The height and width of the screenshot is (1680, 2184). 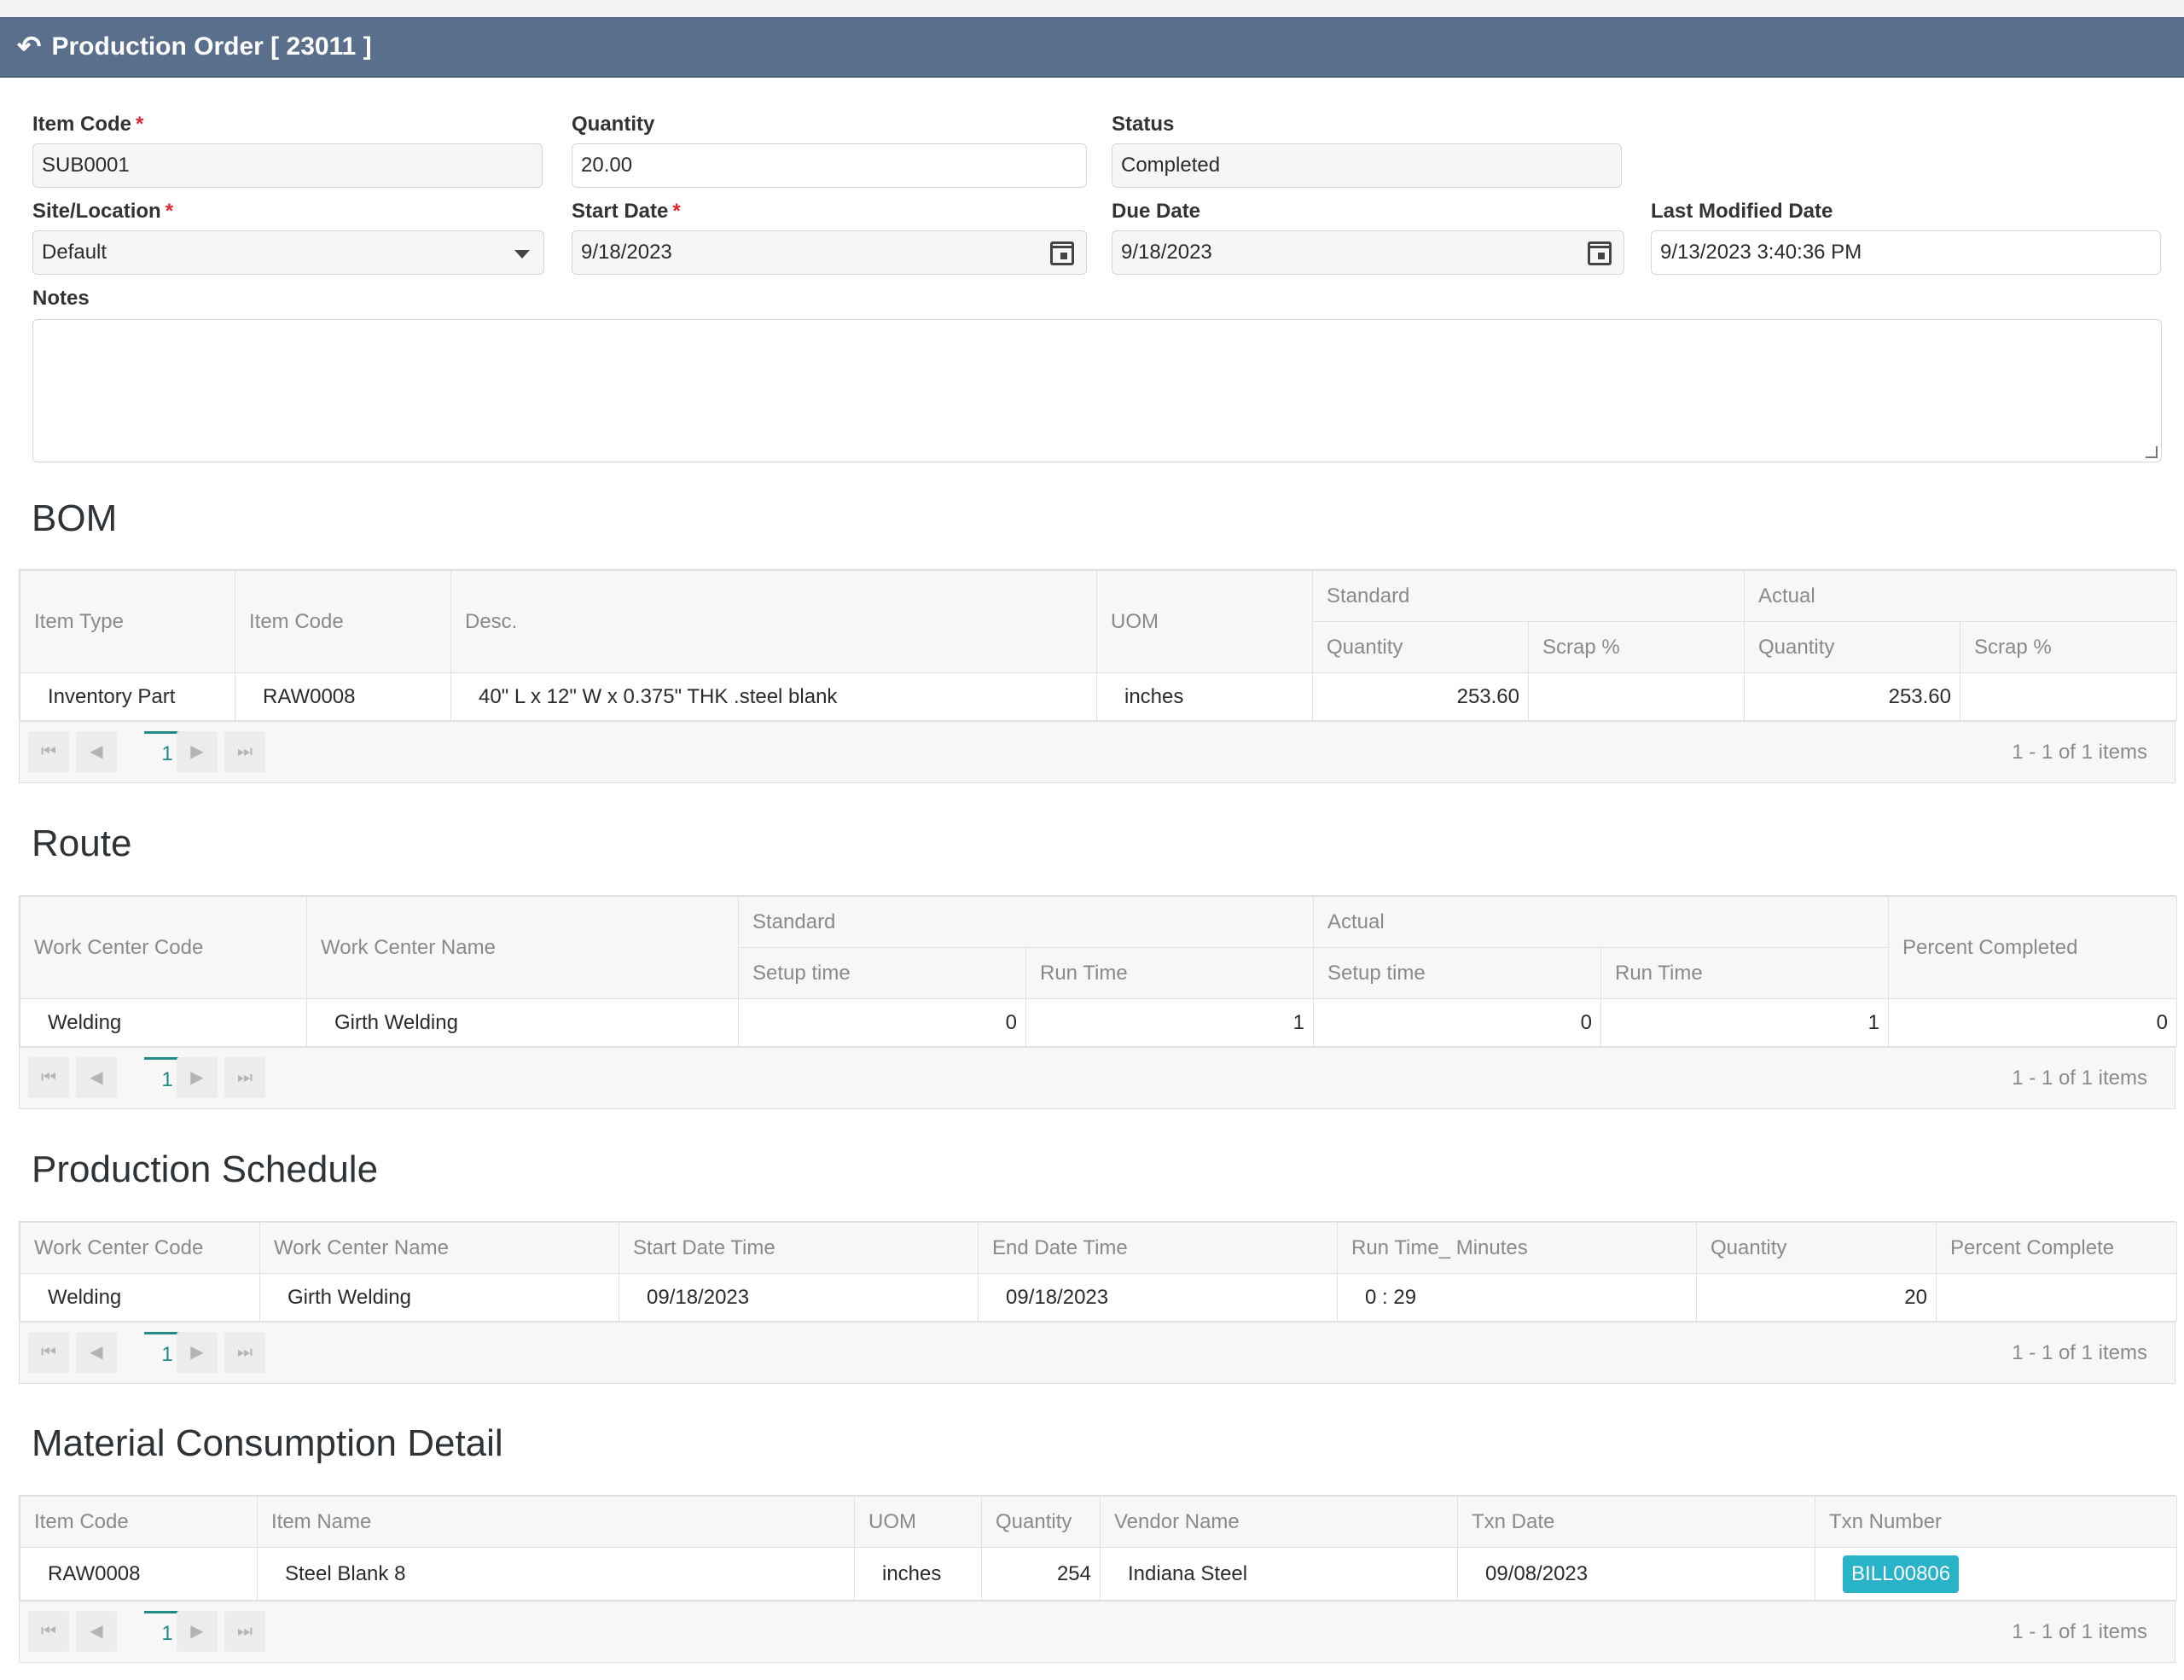 I want to click on cell-act-scrap, so click(x=2068, y=697).